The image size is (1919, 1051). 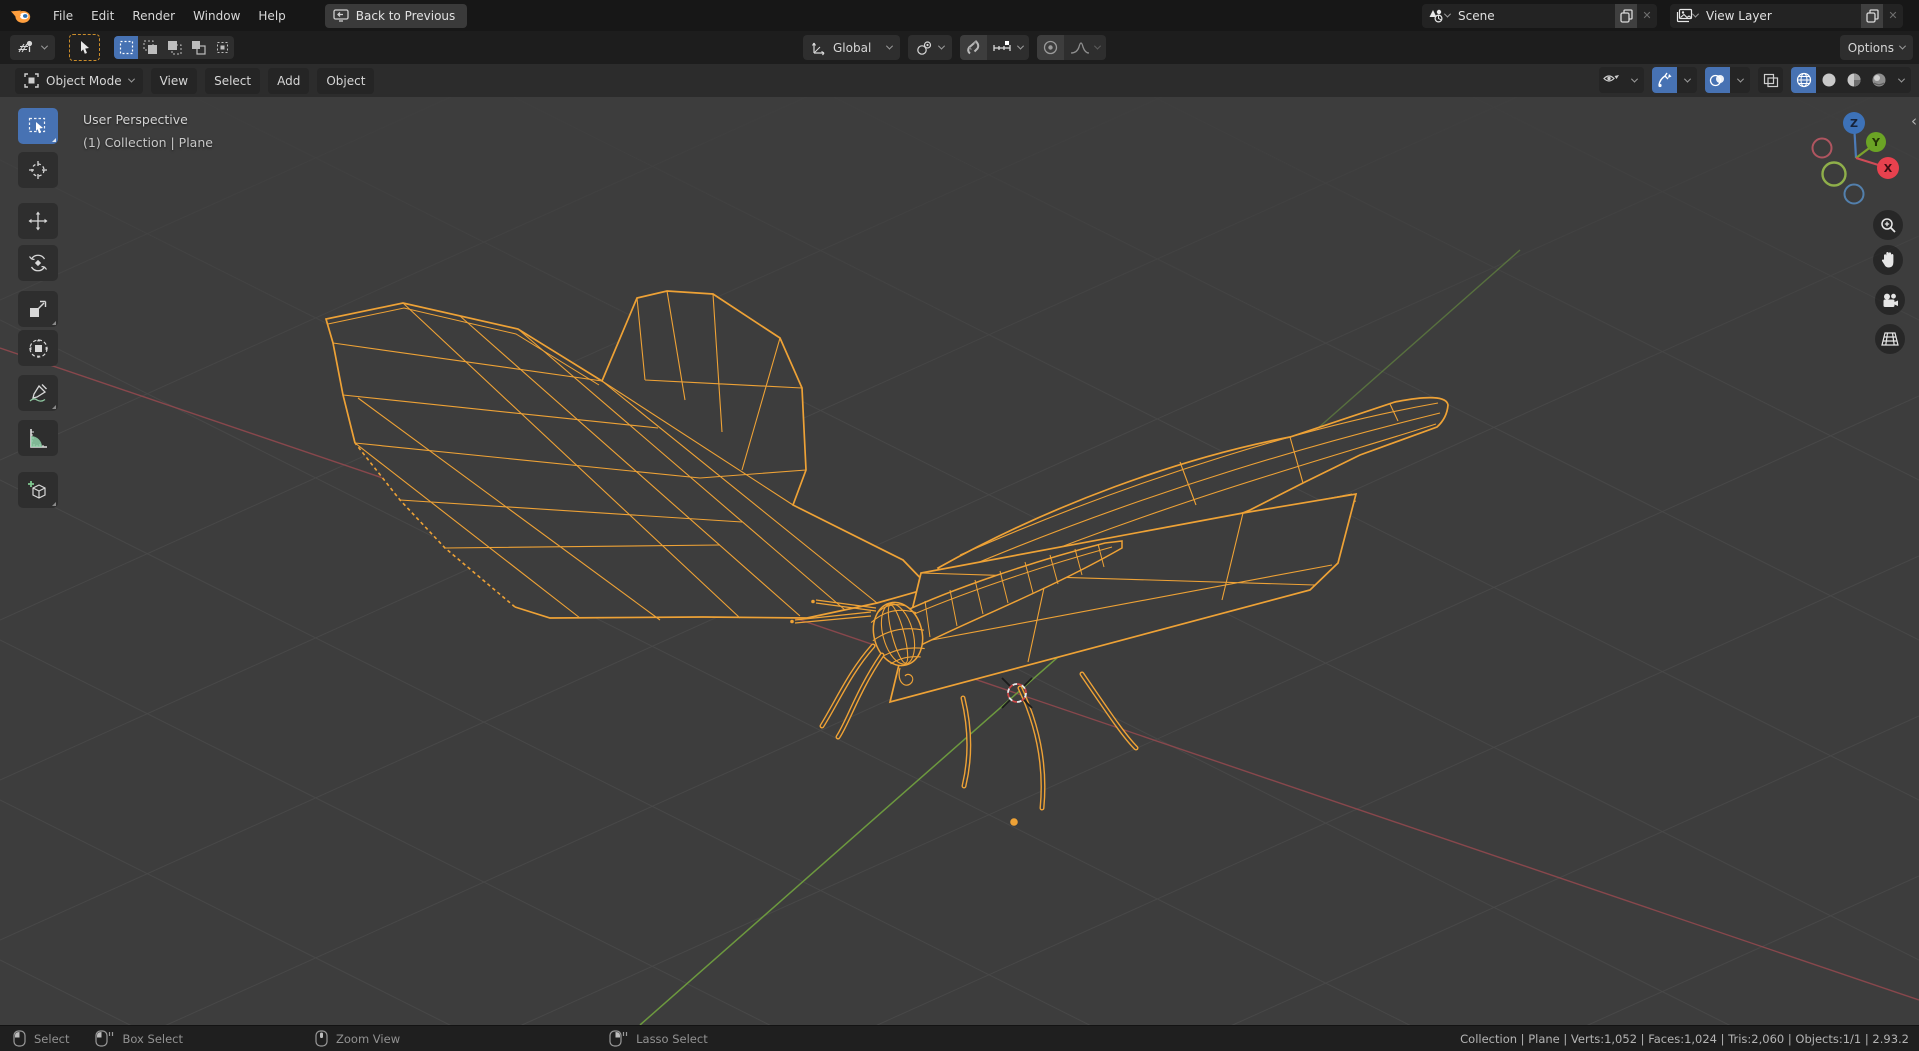 I want to click on mouse-mmb-icon, so click(x=321, y=1038).